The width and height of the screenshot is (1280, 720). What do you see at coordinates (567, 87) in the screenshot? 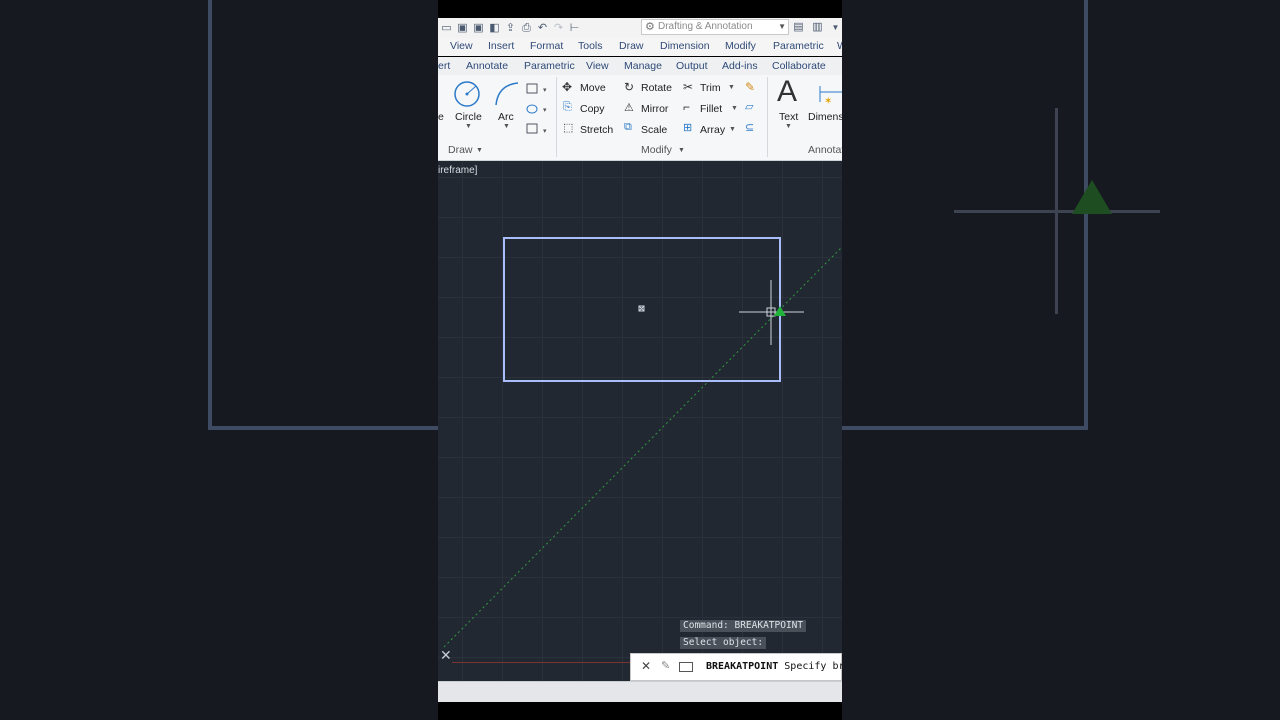
I see `move-icon: ✥` at bounding box center [567, 87].